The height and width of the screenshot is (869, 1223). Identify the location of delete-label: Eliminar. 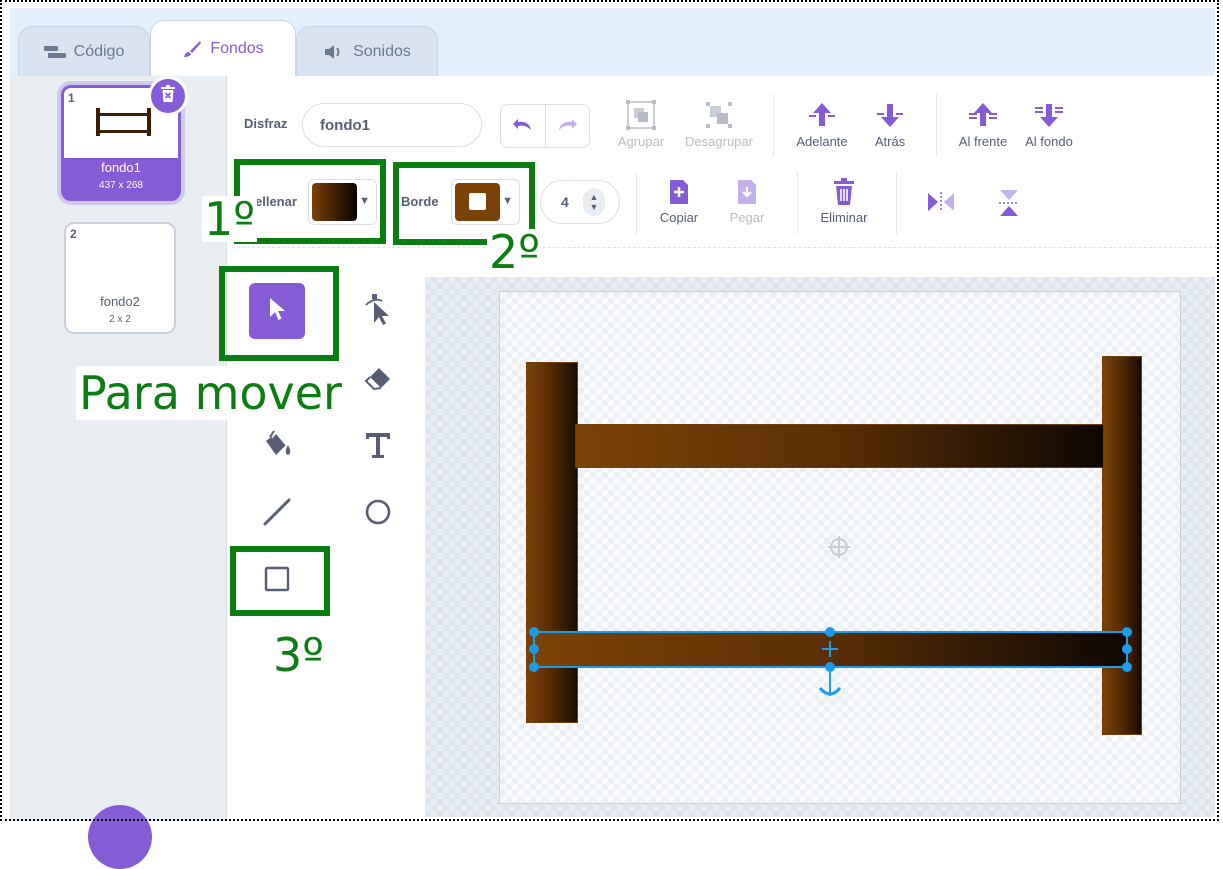
(844, 217).